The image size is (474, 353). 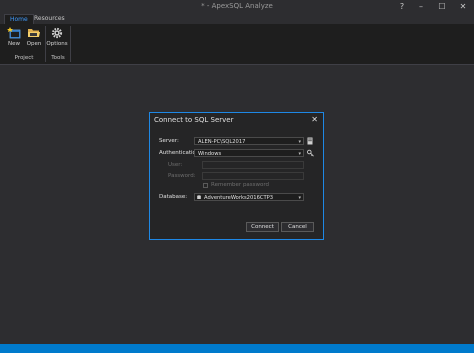 What do you see at coordinates (34, 33) in the screenshot?
I see `open-folder-icon` at bounding box center [34, 33].